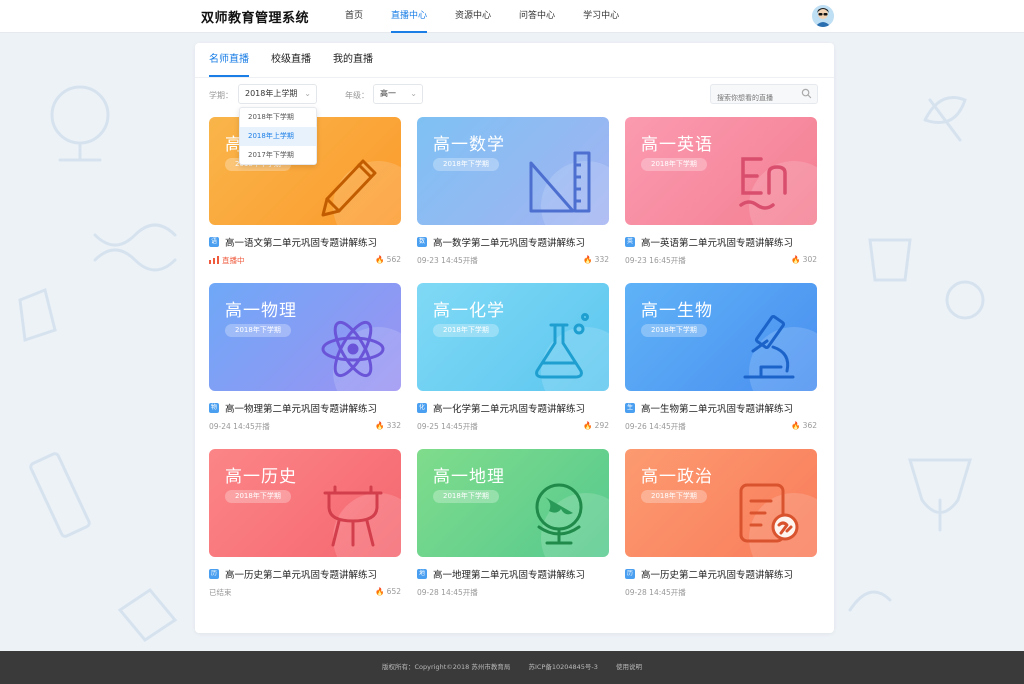 The width and height of the screenshot is (1024, 684). Describe the element at coordinates (806, 93) in the screenshot. I see `search-icon` at that location.